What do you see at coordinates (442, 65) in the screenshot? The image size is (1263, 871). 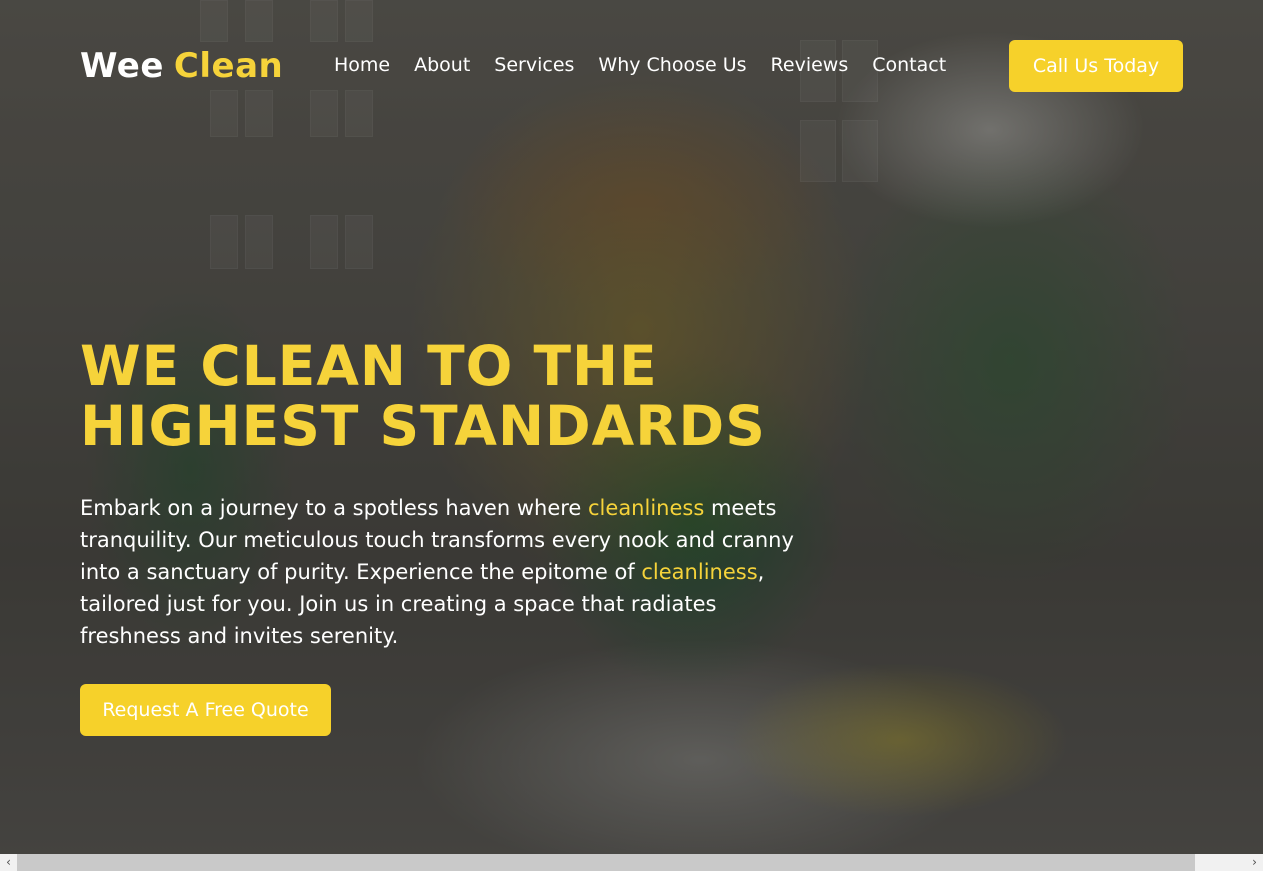 I see `nav-about: About` at bounding box center [442, 65].